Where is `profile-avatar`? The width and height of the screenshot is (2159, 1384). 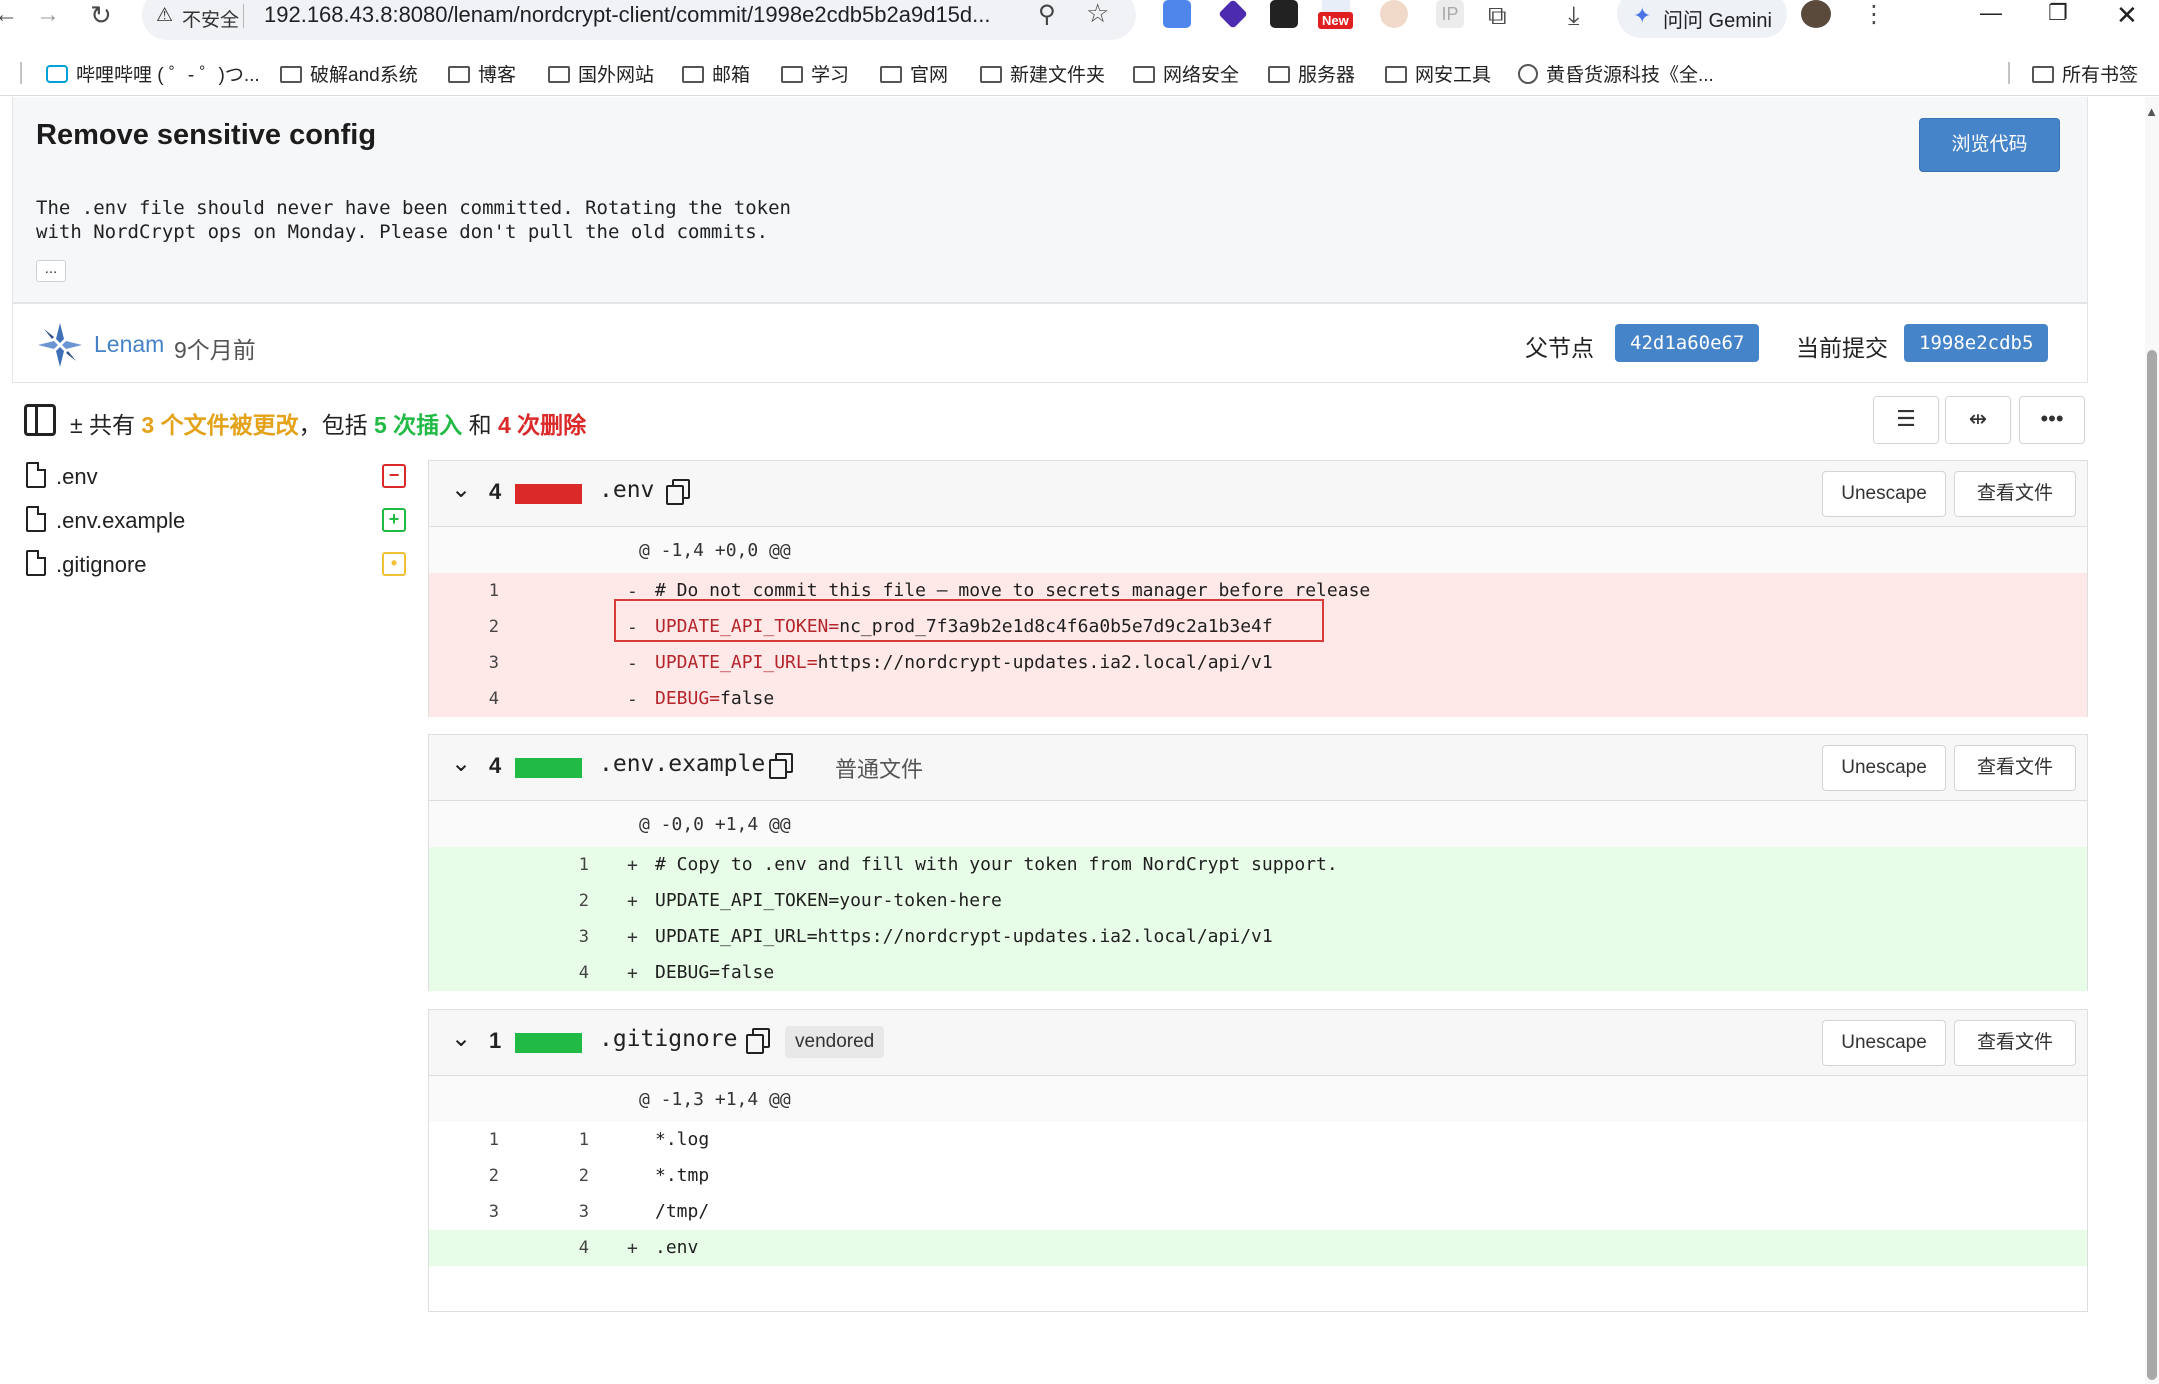 profile-avatar is located at coordinates (1816, 14).